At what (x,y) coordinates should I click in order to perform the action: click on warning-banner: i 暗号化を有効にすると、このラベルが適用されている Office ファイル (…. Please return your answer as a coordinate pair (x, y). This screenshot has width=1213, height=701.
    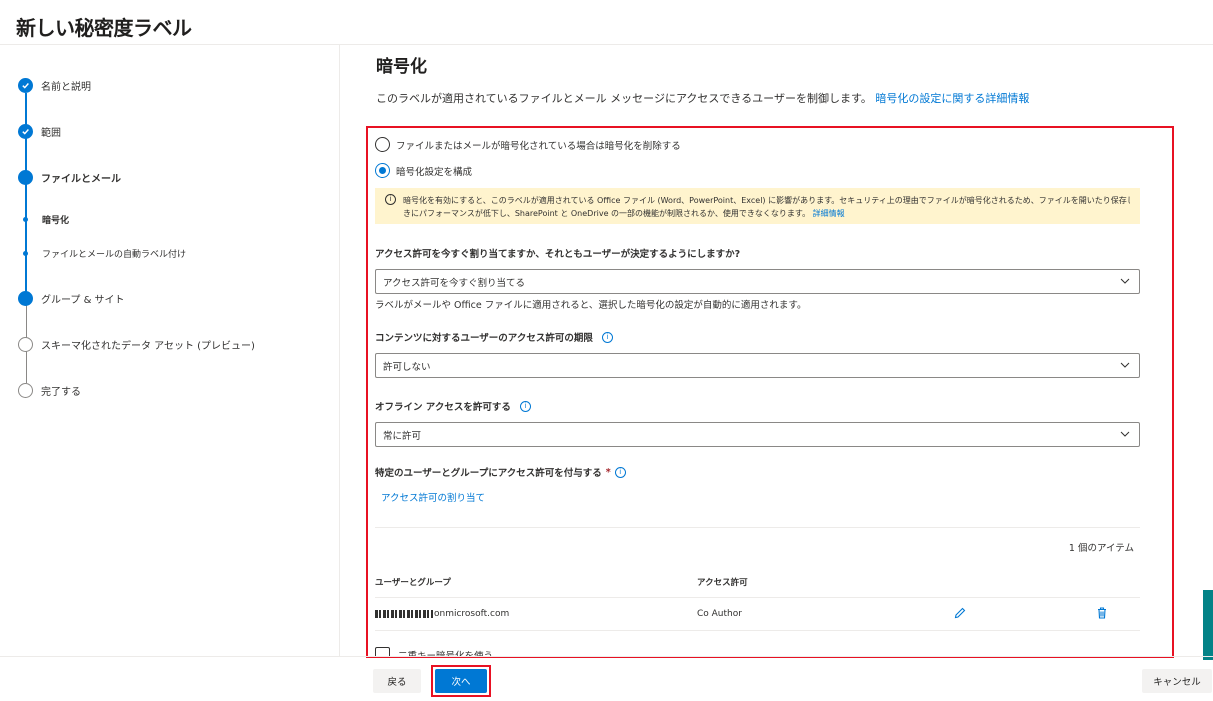
    Looking at the image, I should click on (757, 206).